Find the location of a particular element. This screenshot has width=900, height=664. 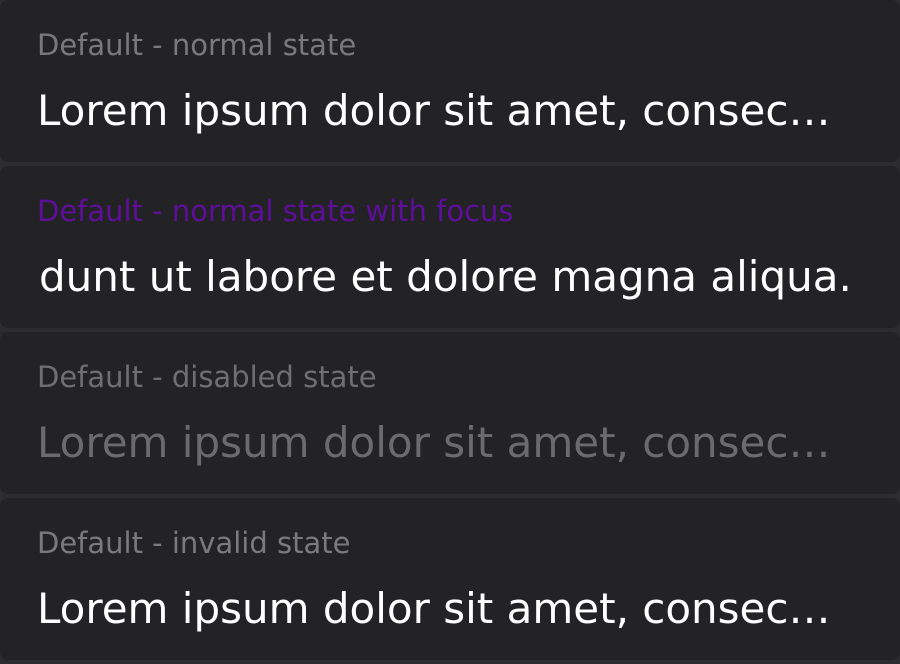

field-label: Default - normal state is located at coordinates (197, 45).